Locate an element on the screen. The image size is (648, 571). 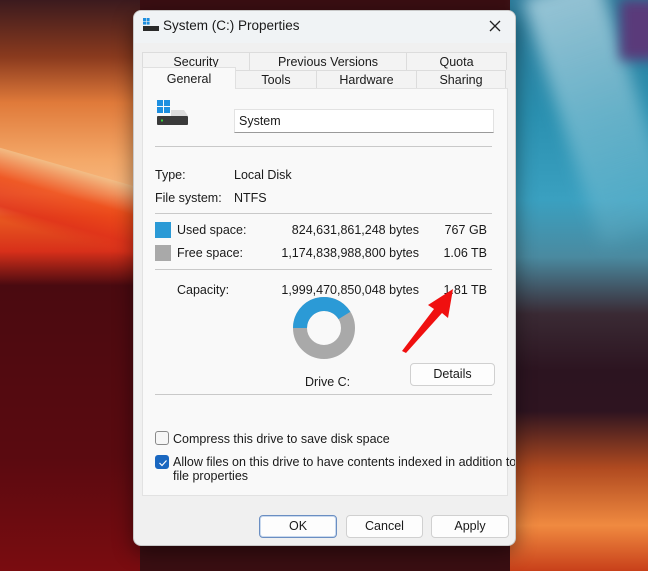
title-bar: System (C:) Properties is located at coordinates (324, 27).